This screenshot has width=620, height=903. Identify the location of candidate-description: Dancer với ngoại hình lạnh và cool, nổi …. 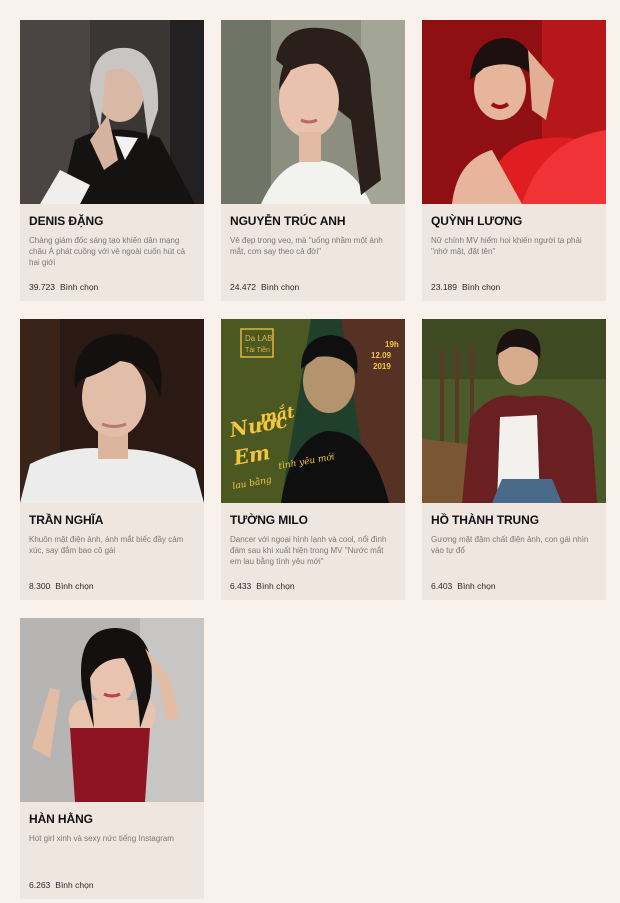
(308, 550).